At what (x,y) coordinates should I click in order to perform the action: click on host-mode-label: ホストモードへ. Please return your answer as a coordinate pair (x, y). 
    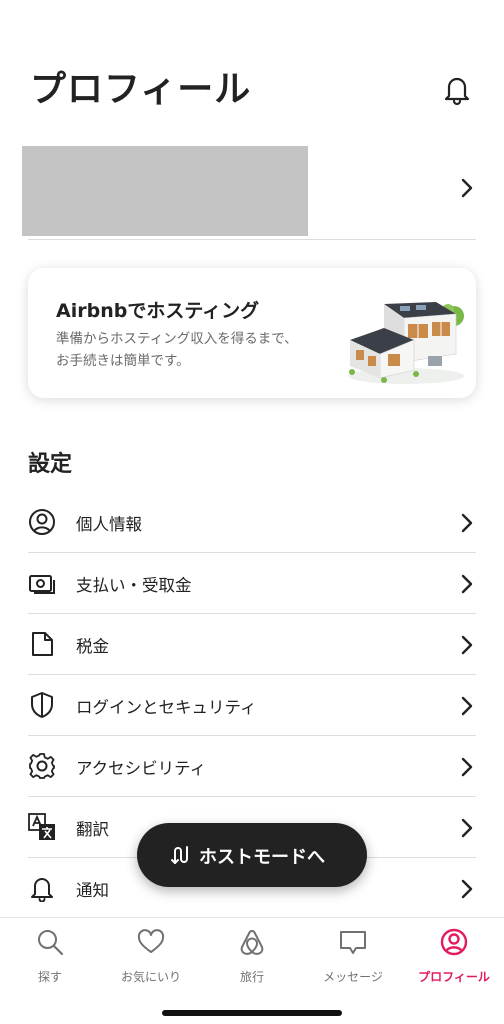
    Looking at the image, I should click on (262, 857).